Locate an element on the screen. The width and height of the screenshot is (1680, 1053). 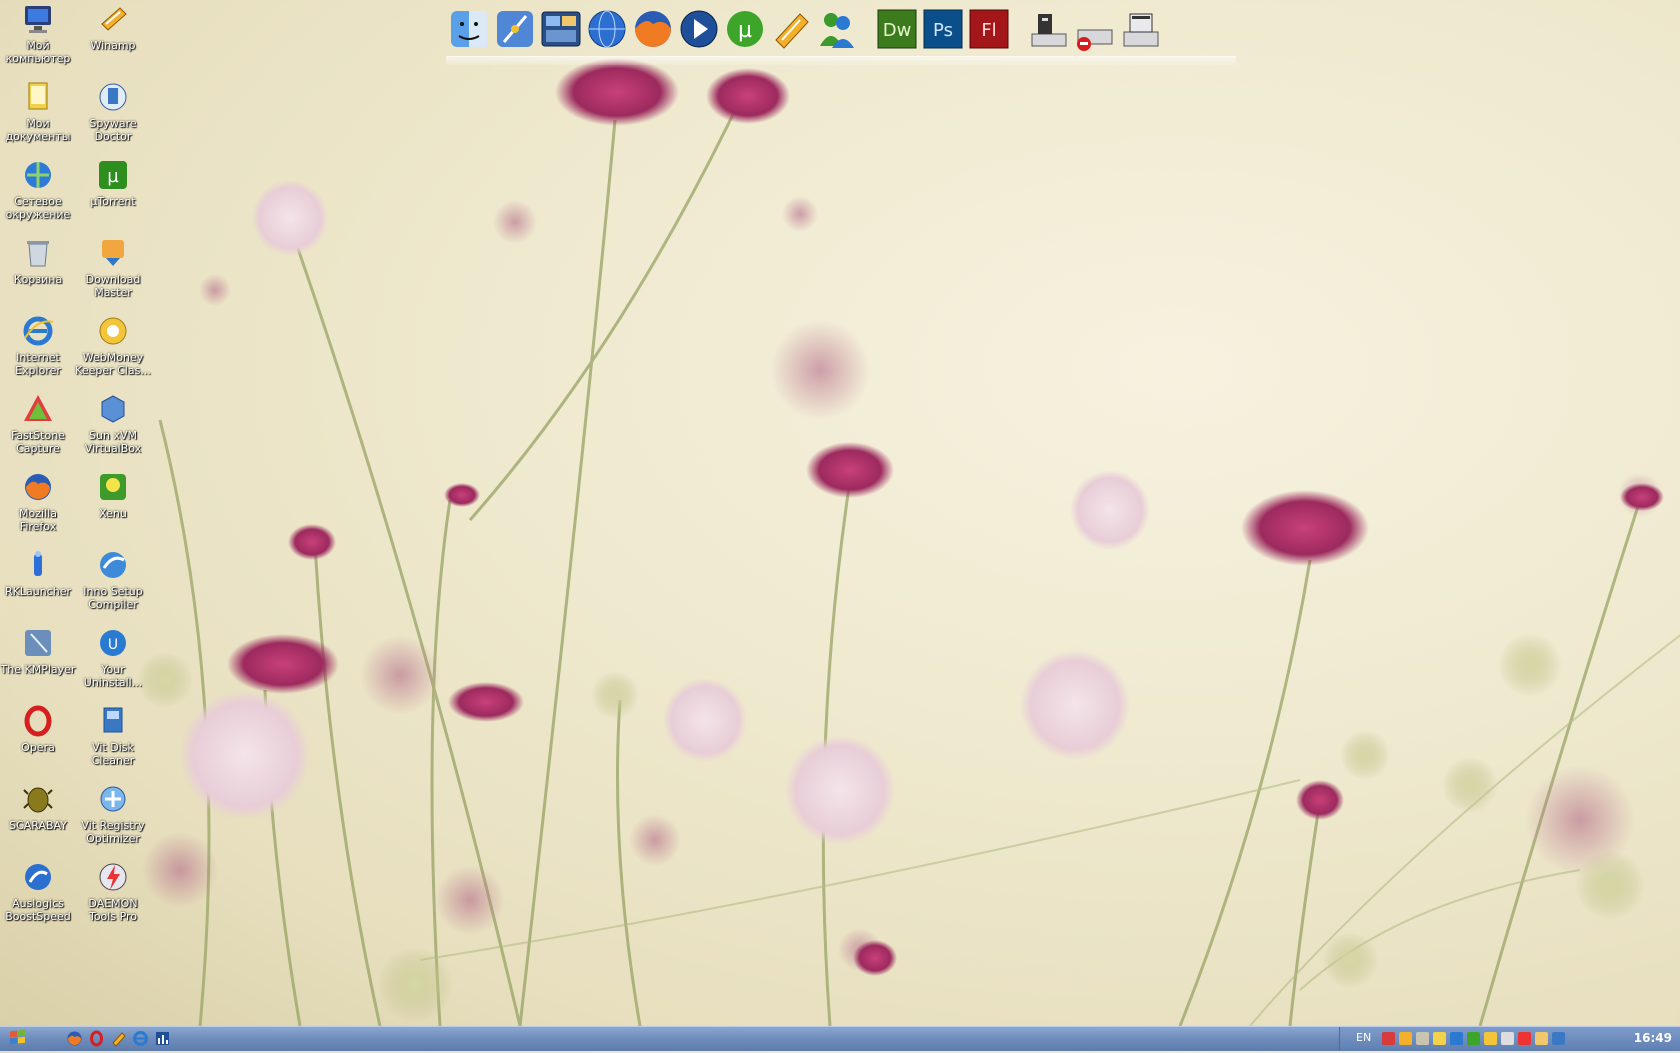
system-tray: EN 16:49 is located at coordinates (1509, 1039).